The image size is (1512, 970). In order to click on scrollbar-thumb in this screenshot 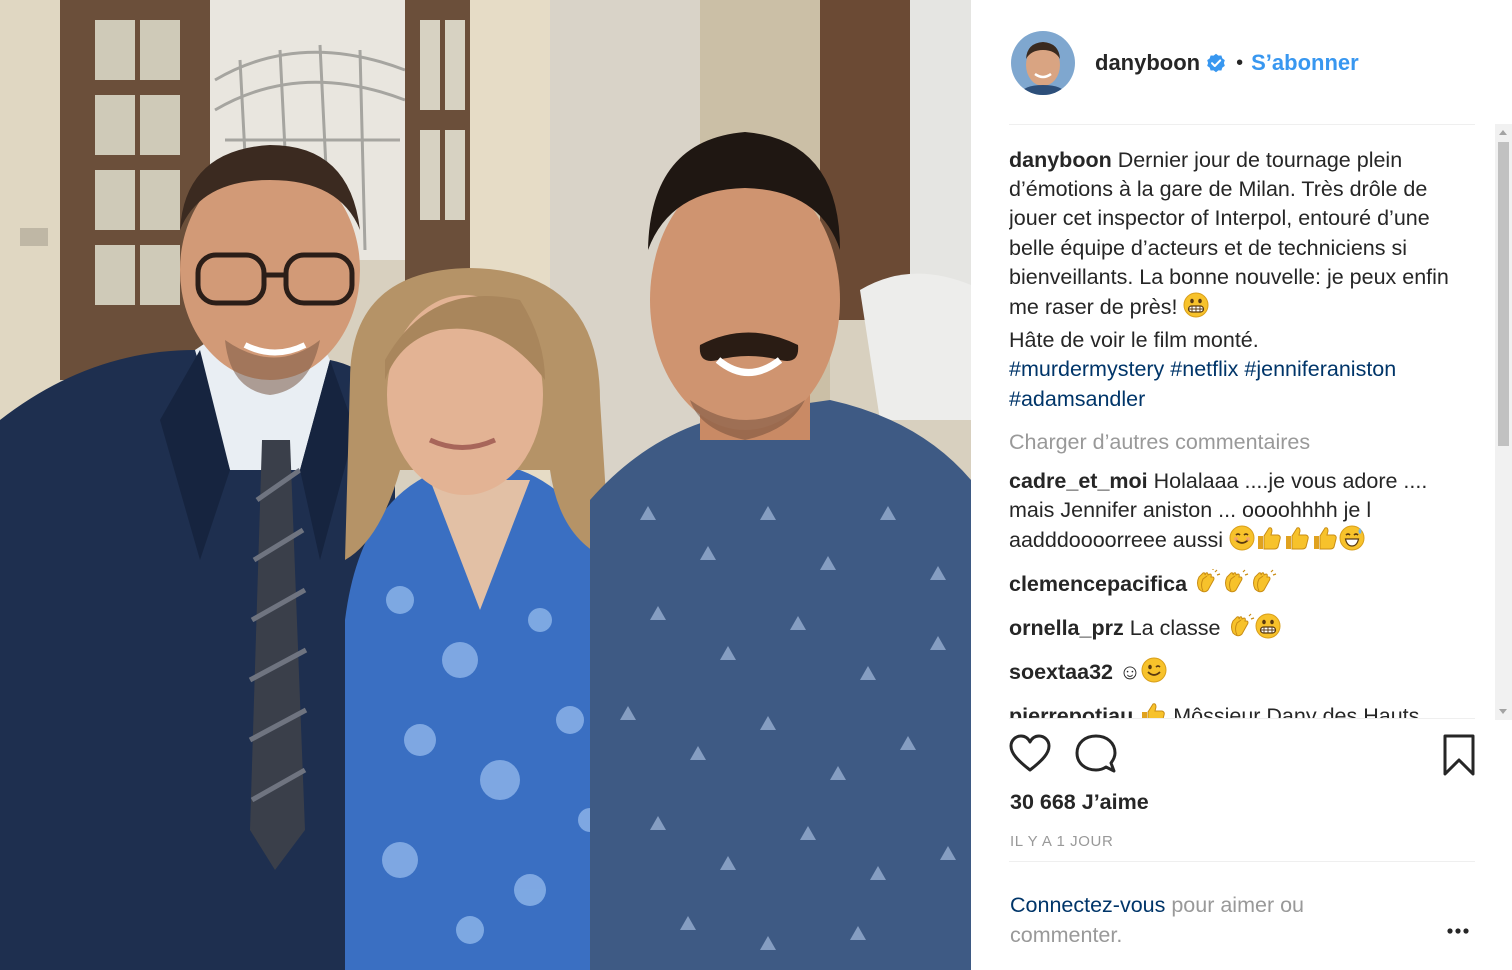, I will do `click(1503, 294)`.